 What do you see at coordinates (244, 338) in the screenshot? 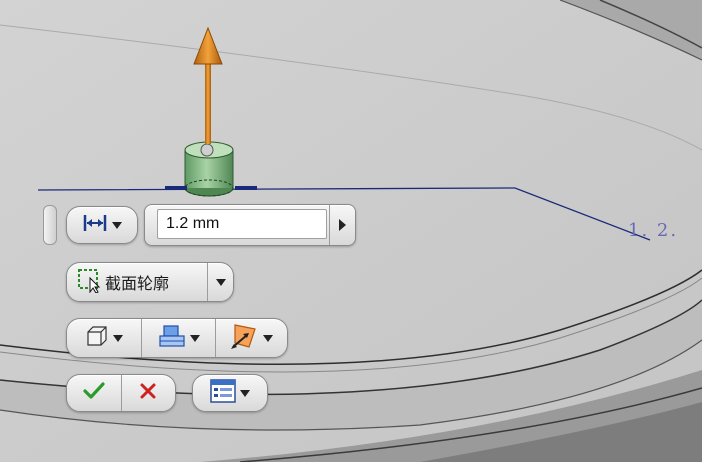
I see `direction-icon` at bounding box center [244, 338].